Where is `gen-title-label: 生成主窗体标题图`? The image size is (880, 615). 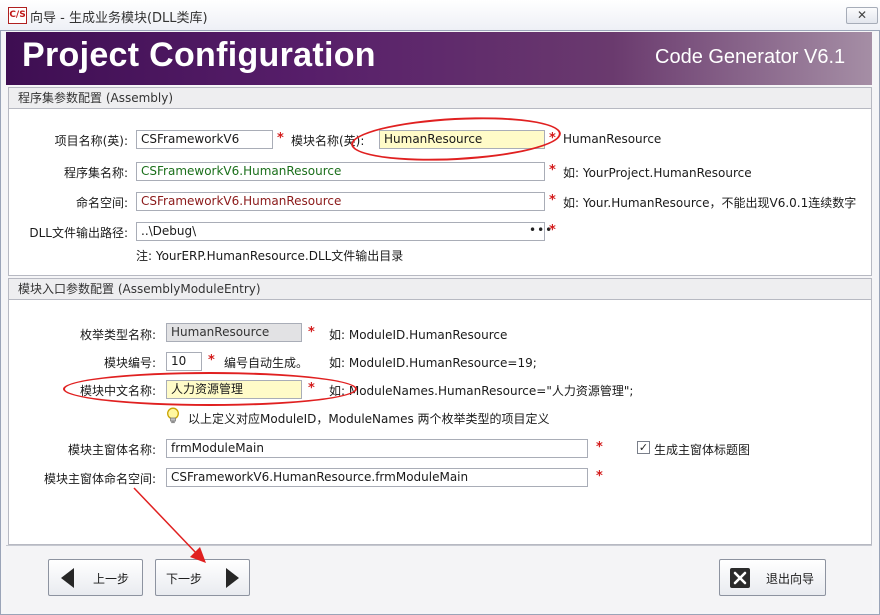 gen-title-label: 生成主窗体标题图 is located at coordinates (702, 450).